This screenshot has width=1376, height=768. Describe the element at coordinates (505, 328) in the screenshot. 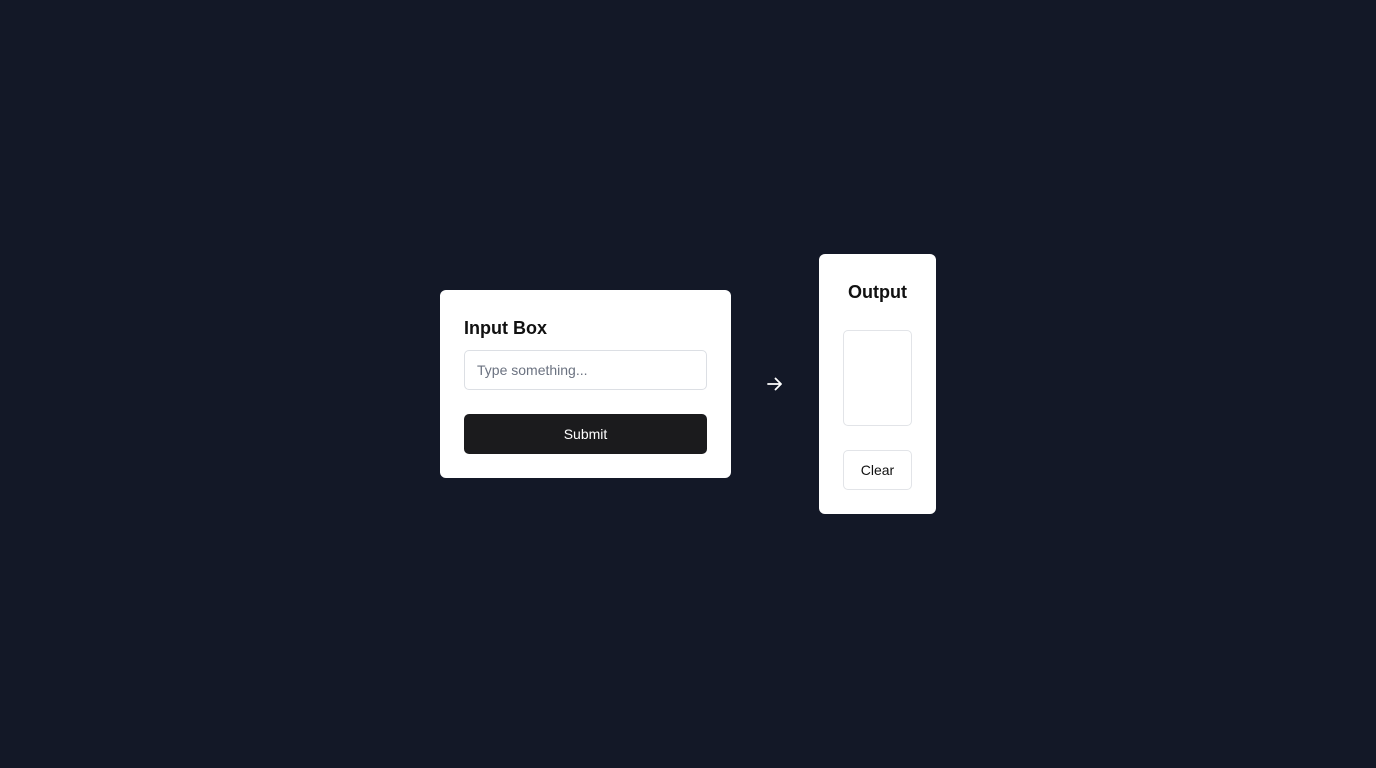

I see `input-card-title: Input Box` at that location.